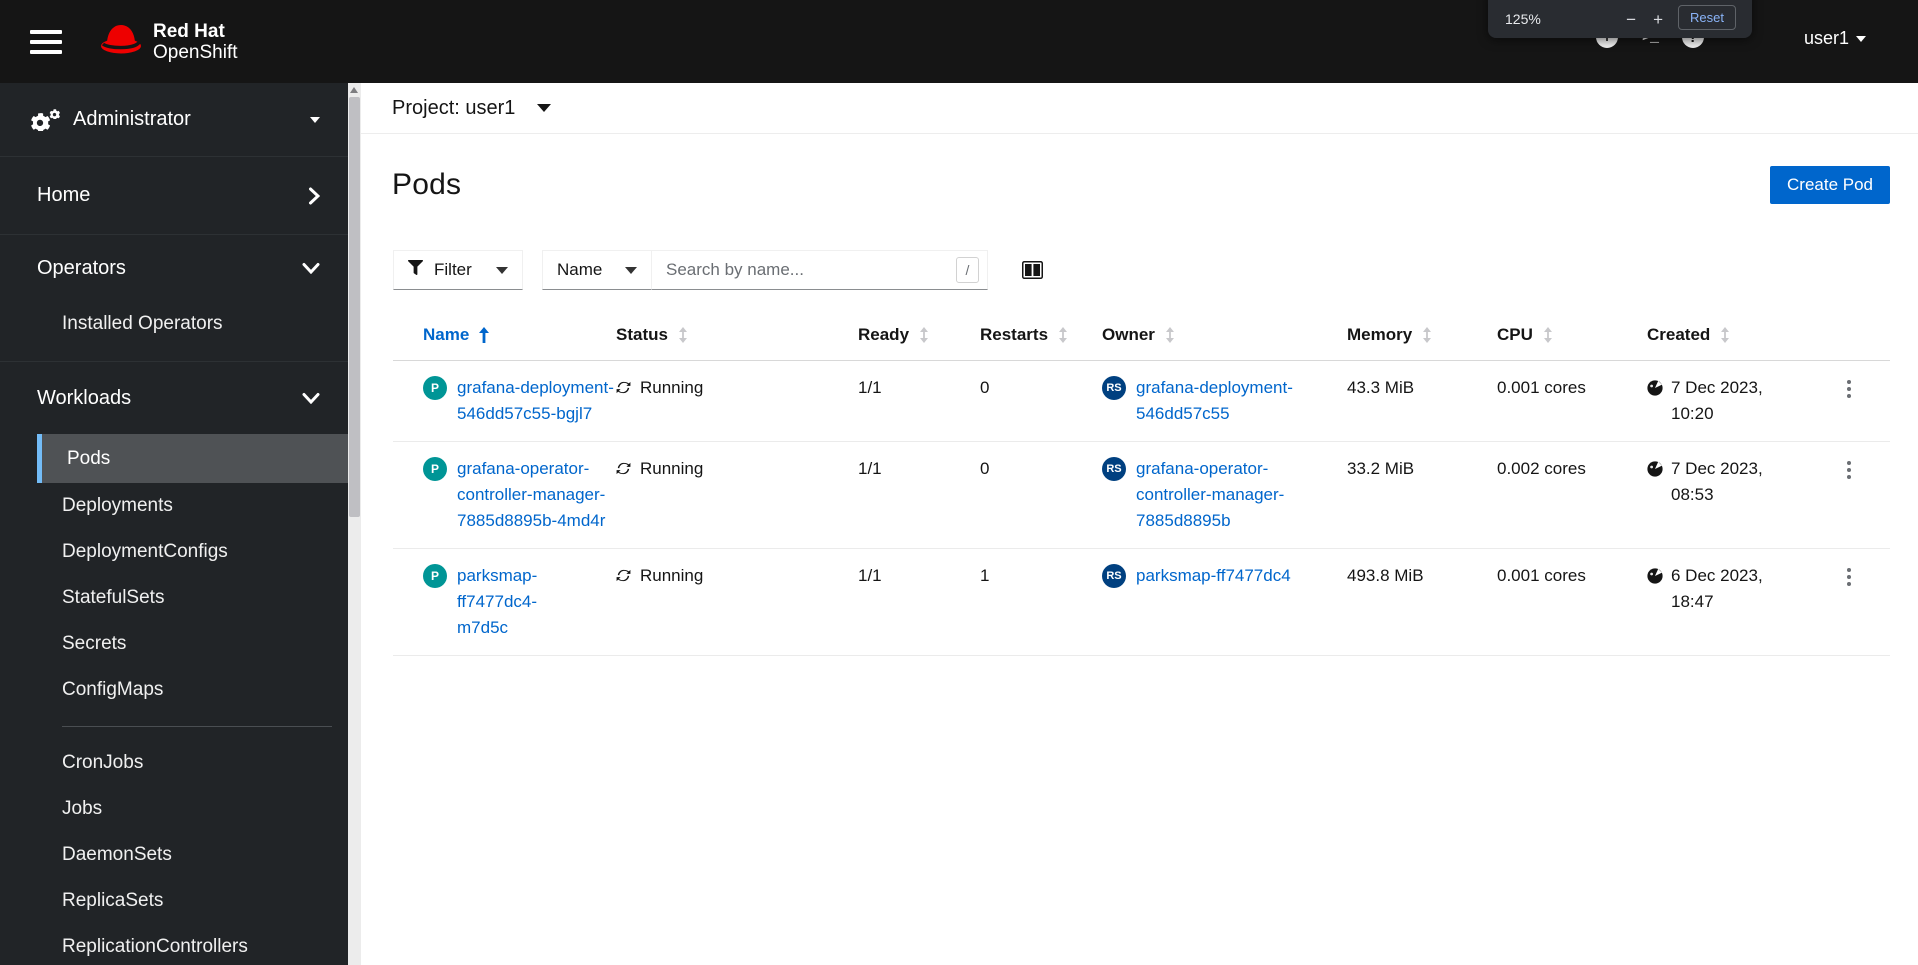  What do you see at coordinates (1717, 400) in the screenshot?
I see `pod-created: 7 Dec 2023, 10:20` at bounding box center [1717, 400].